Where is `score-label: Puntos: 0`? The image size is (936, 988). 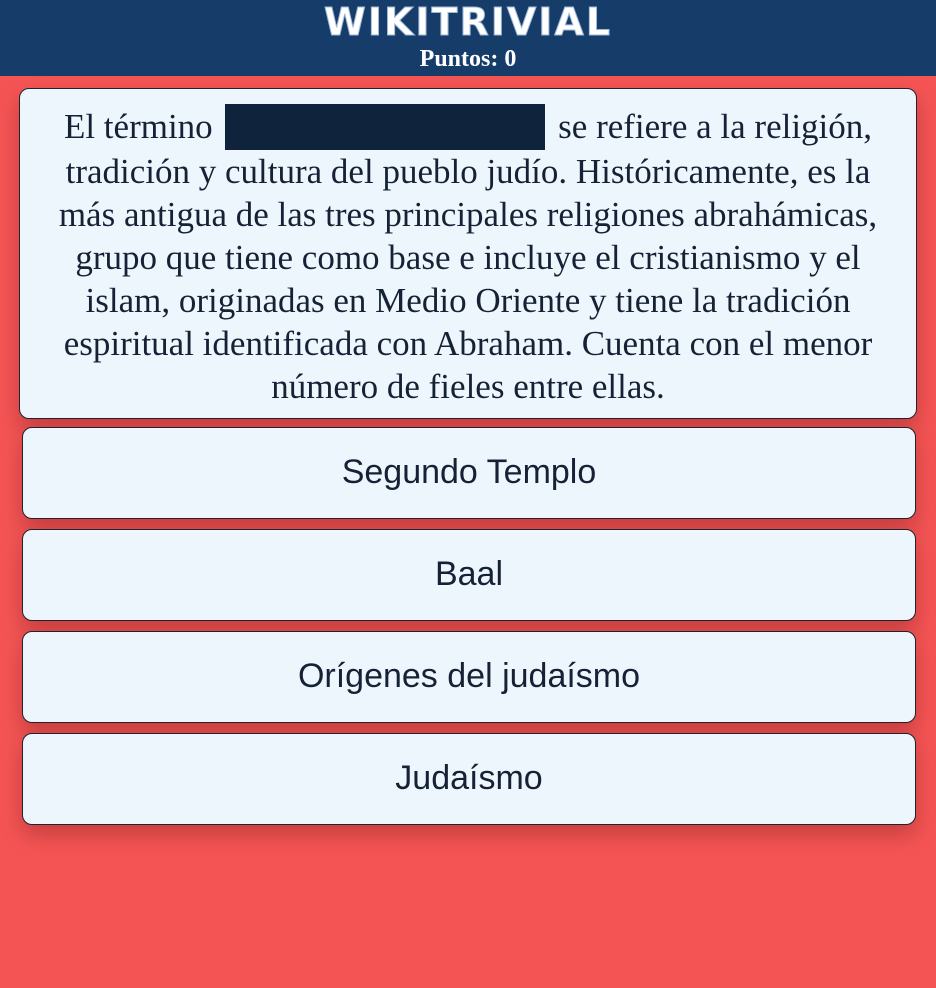 score-label: Puntos: 0 is located at coordinates (468, 59).